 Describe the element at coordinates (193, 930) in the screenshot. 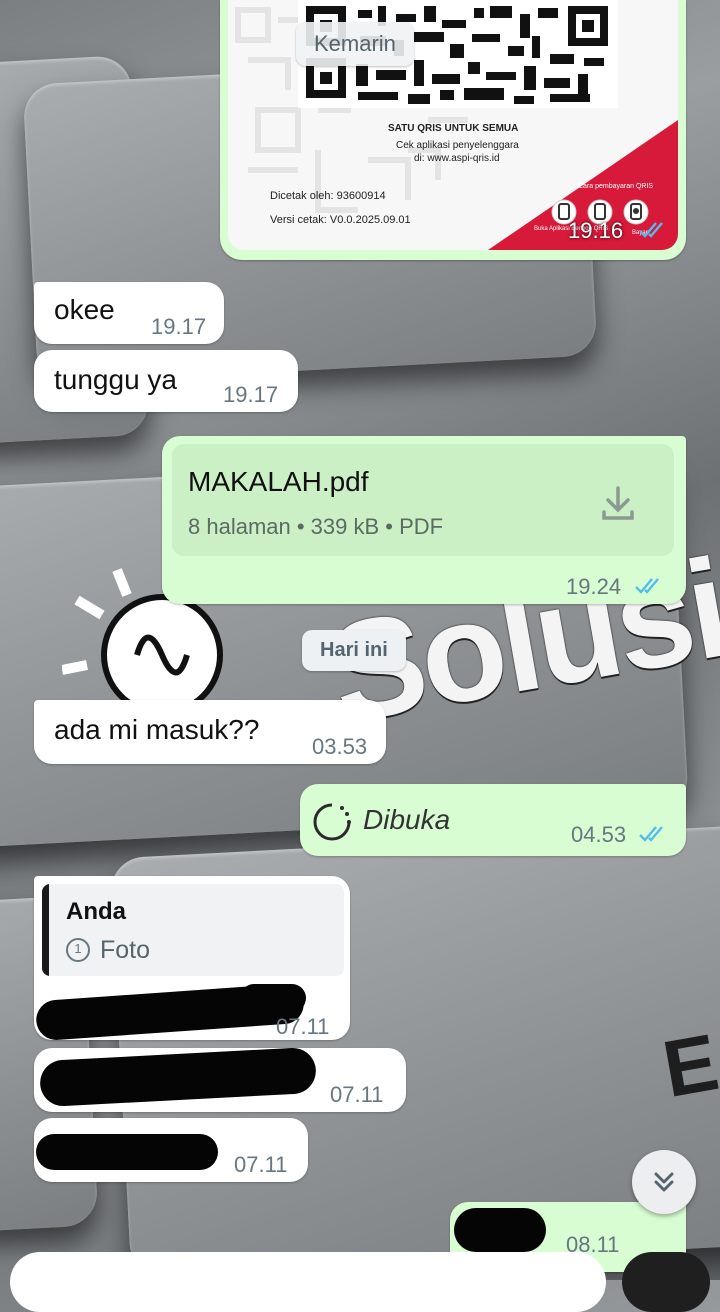

I see `quoted-message: Anda 1 Foto` at that location.